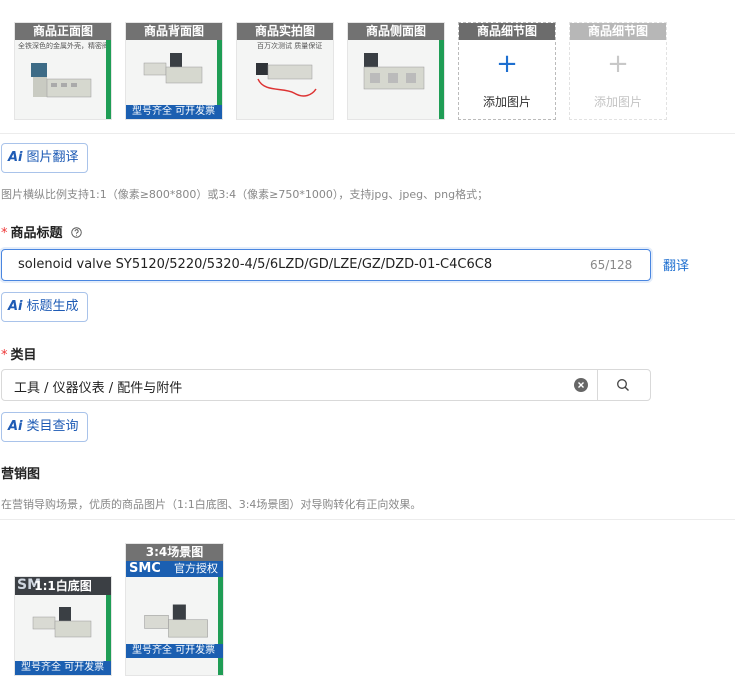  What do you see at coordinates (19, 355) in the screenshot?
I see `category-field-label: * 类目` at bounding box center [19, 355].